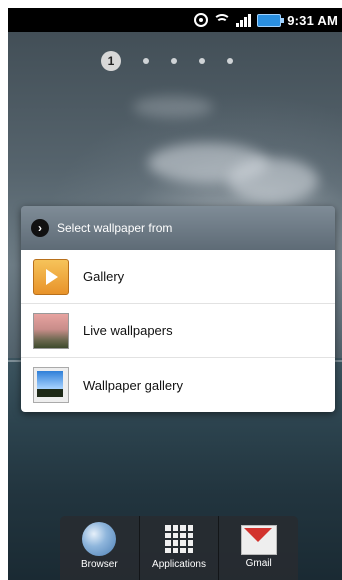 Image resolution: width=342 pixels, height=580 pixels. What do you see at coordinates (99, 539) in the screenshot?
I see `browser-icon` at bounding box center [99, 539].